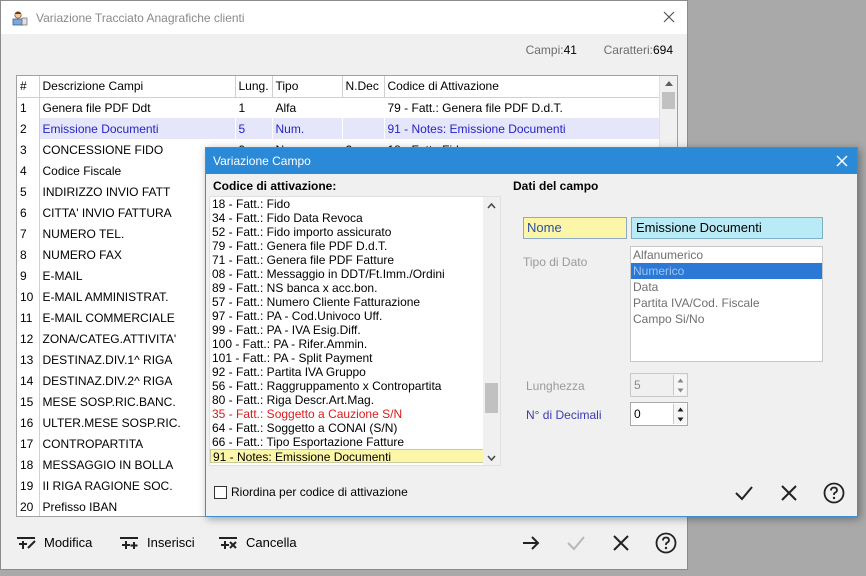 This screenshot has width=866, height=576. I want to click on edit-row-icon, so click(26, 543).